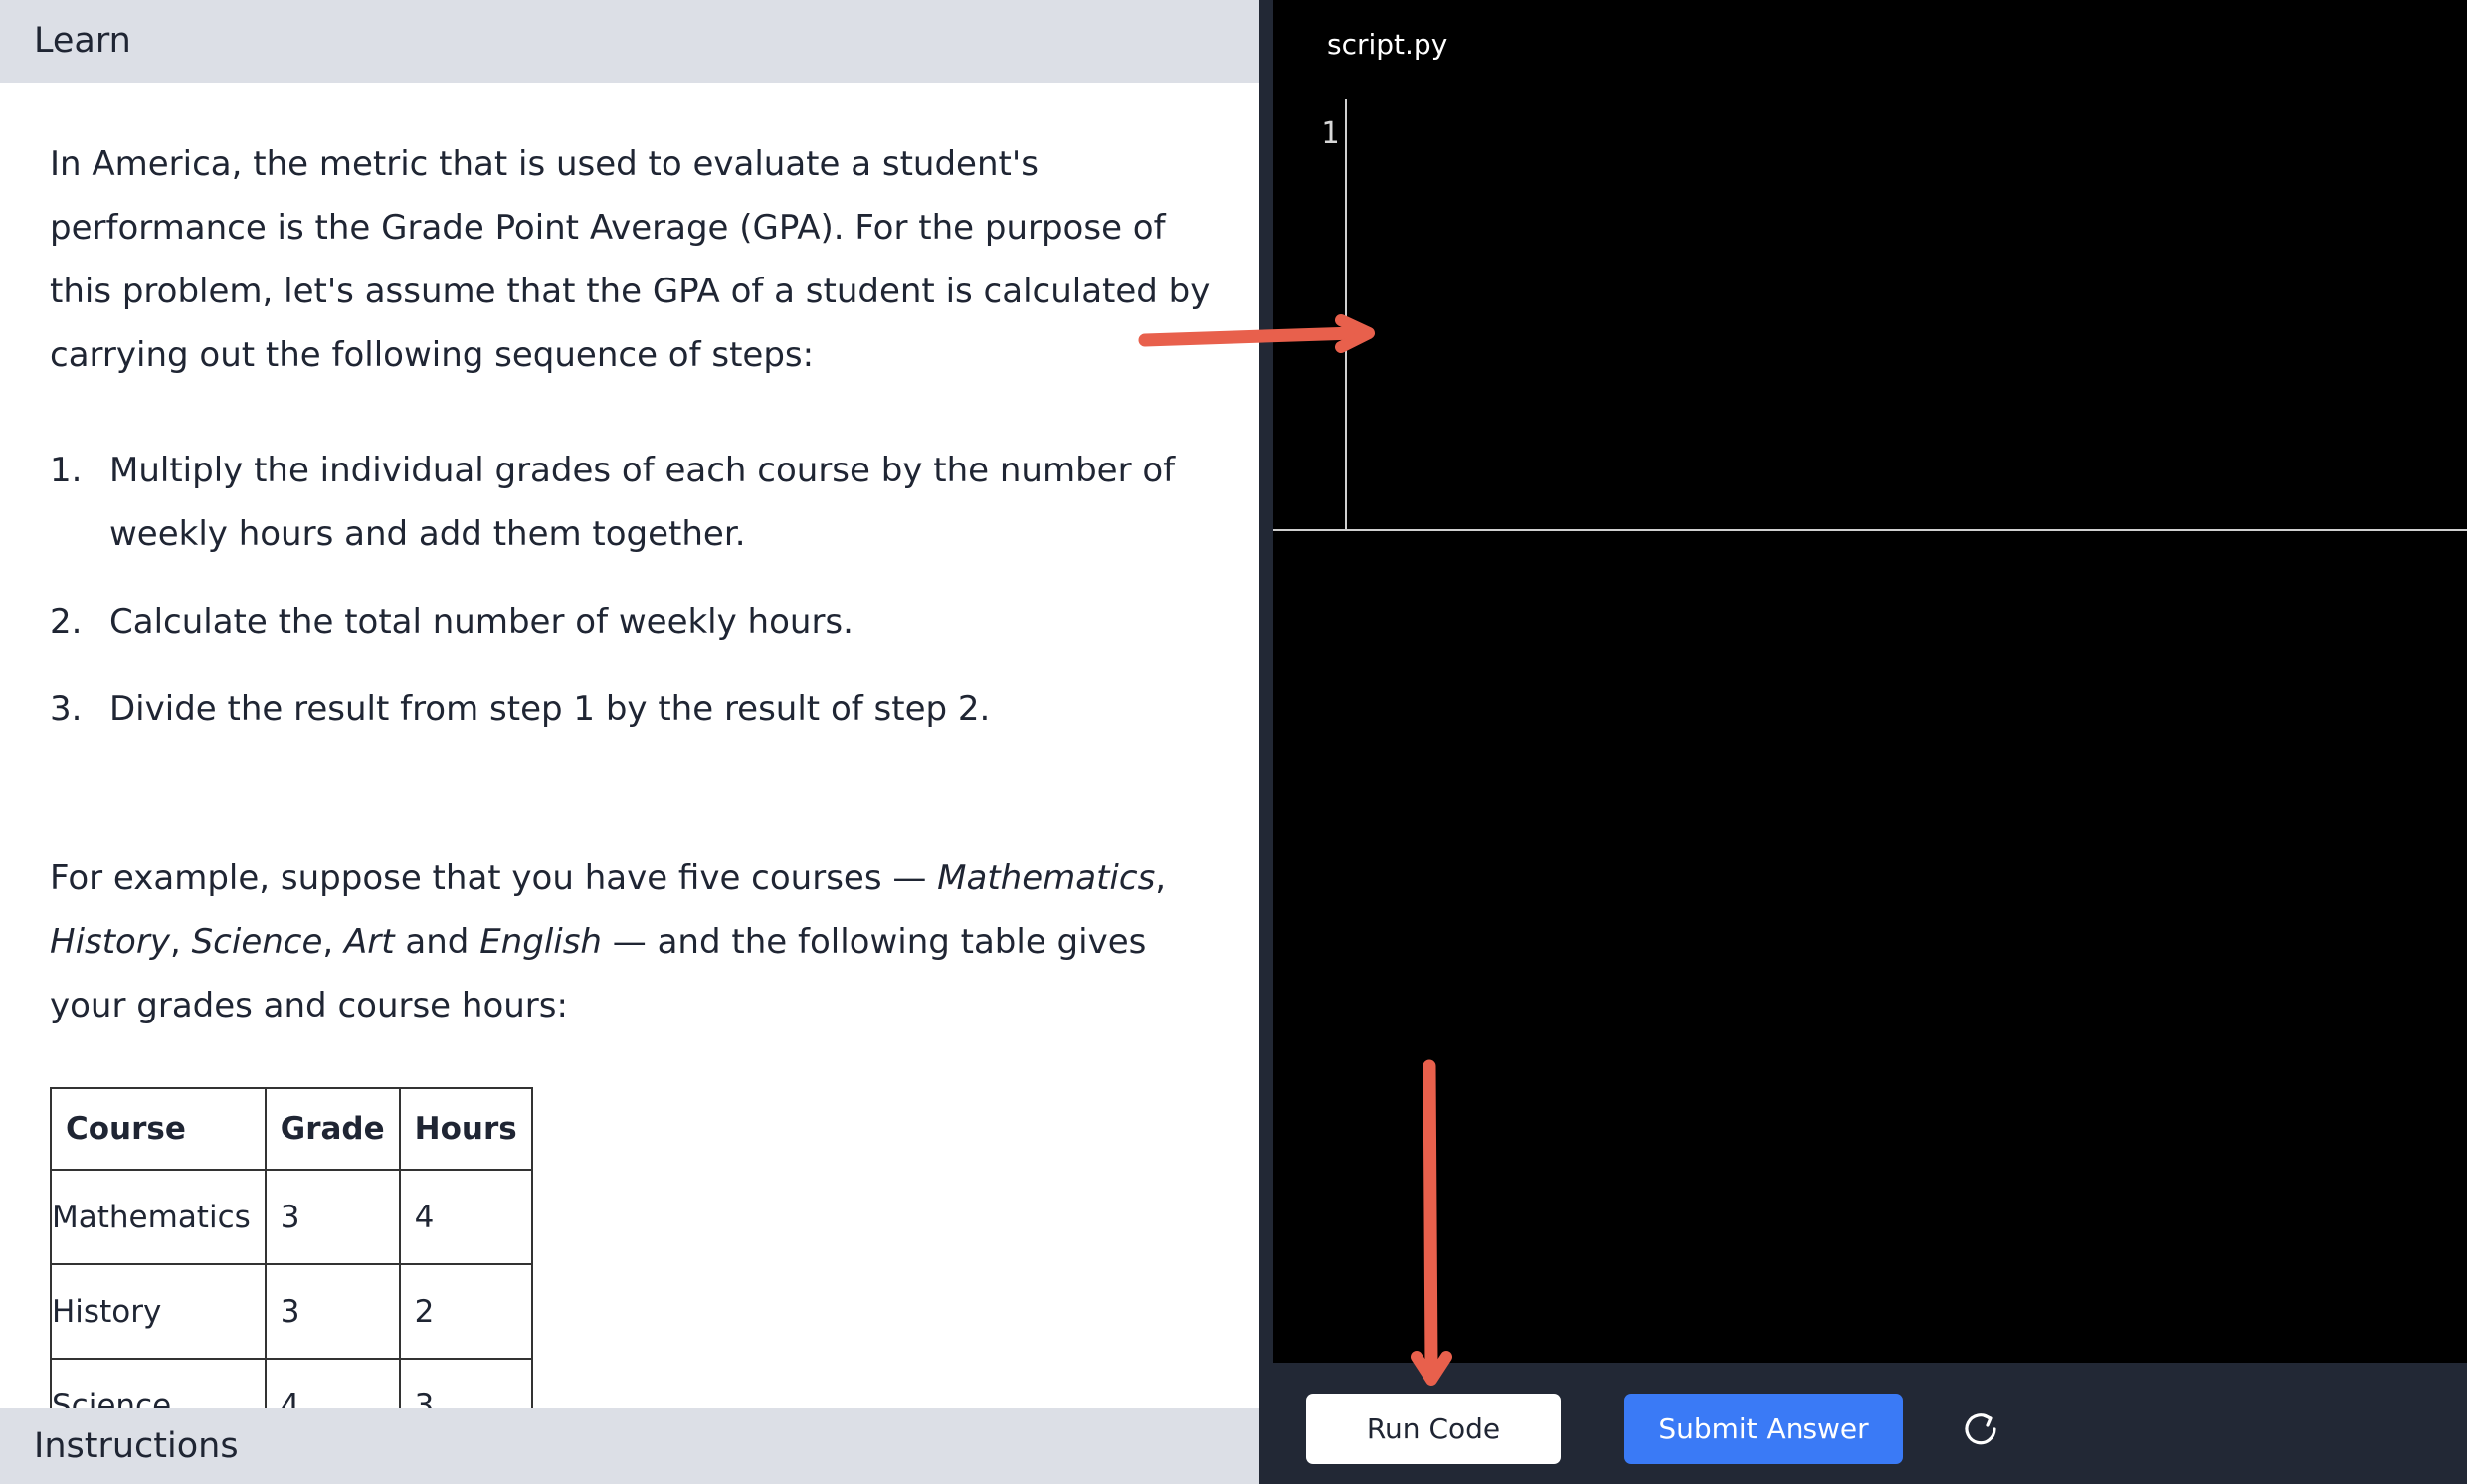 The width and height of the screenshot is (2467, 1484). I want to click on table-row: Mathematics 3 4, so click(292, 1217).